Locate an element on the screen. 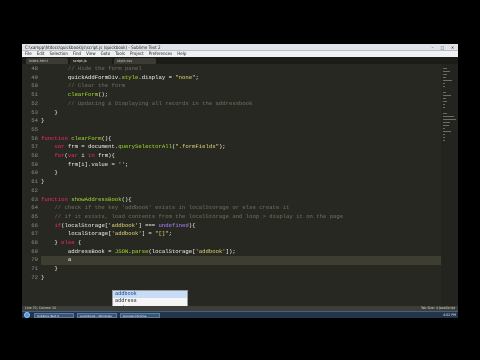 The height and width of the screenshot is (360, 480). line-number: 72 is located at coordinates (34, 277).